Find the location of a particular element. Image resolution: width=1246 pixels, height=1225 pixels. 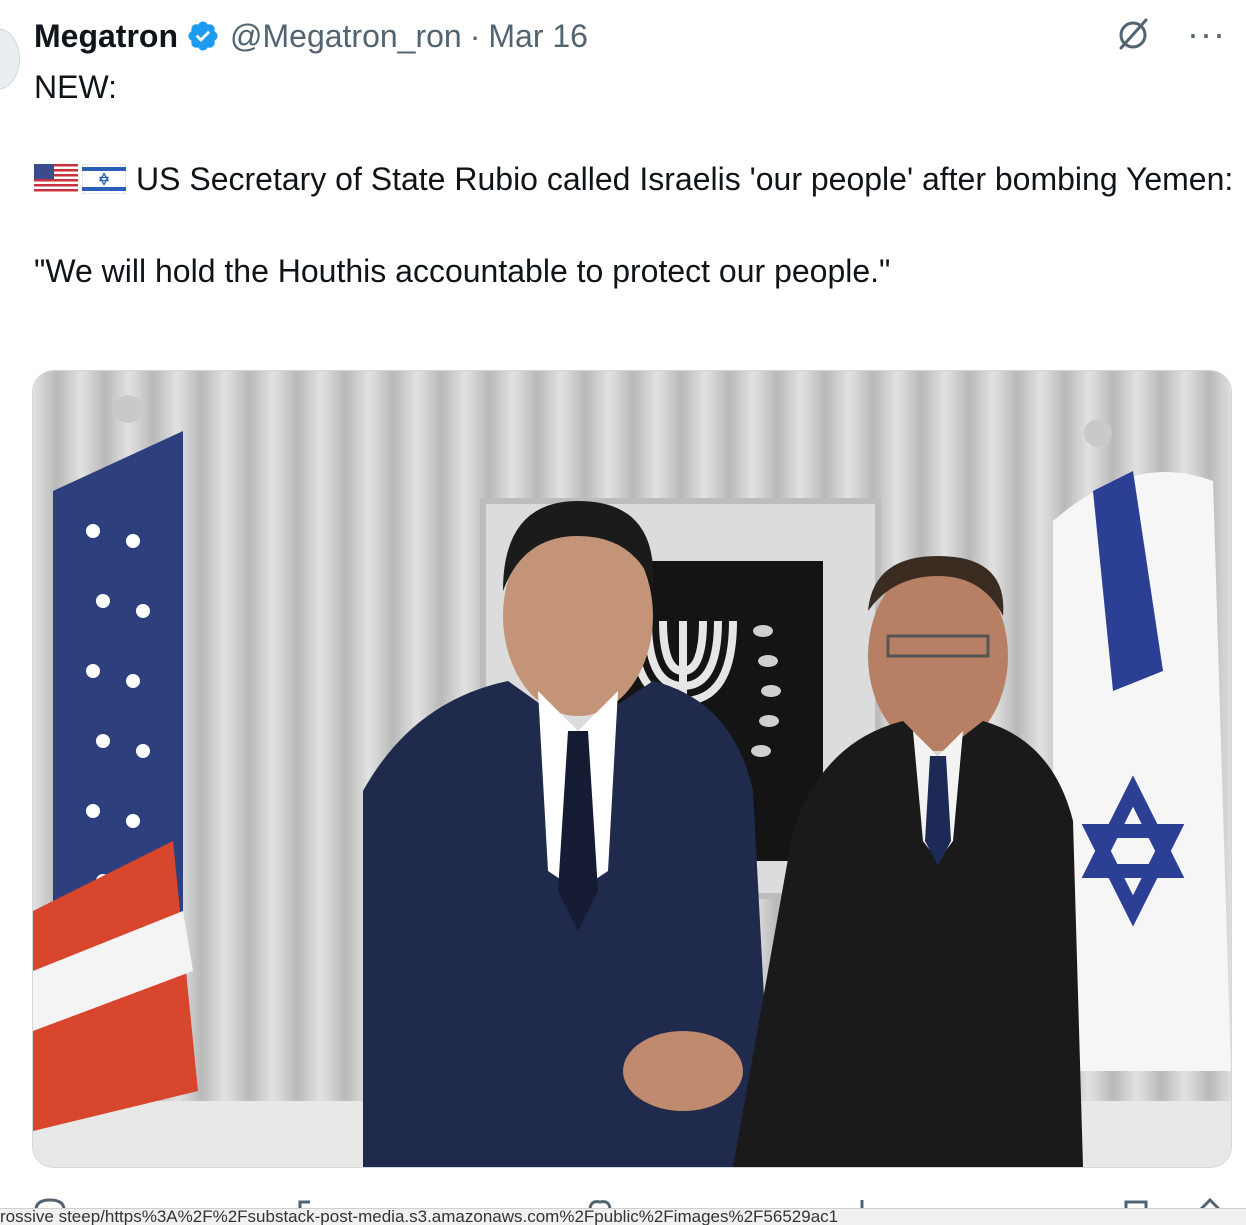

israel-flag-icon is located at coordinates (104, 179).